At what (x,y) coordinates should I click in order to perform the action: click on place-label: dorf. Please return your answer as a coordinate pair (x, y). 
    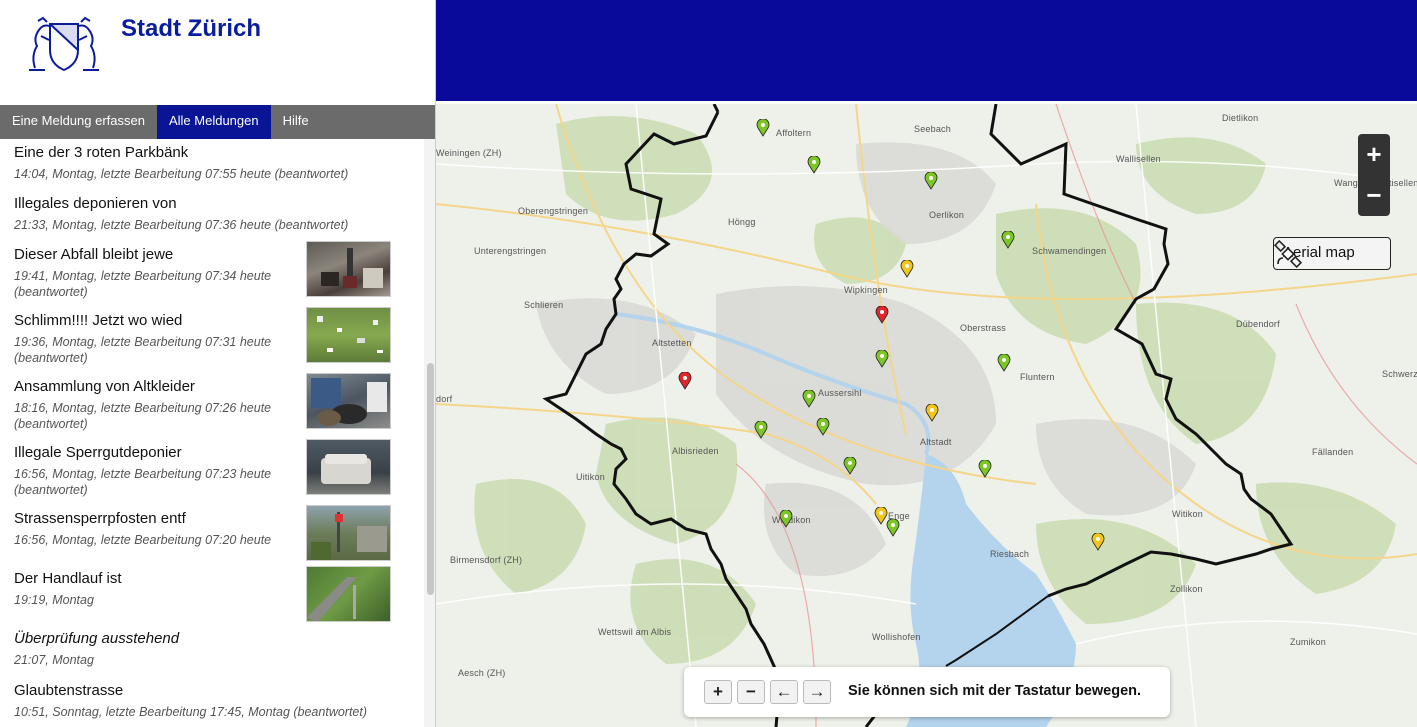
    Looking at the image, I should click on (444, 399).